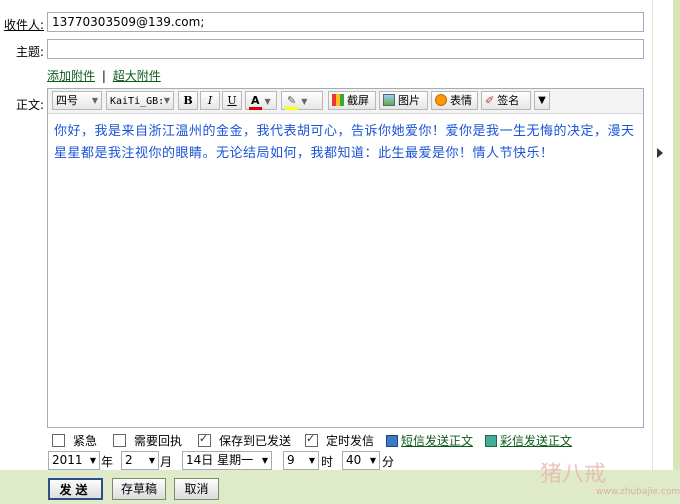  I want to click on signature-button: ✐ 签名, so click(506, 100).